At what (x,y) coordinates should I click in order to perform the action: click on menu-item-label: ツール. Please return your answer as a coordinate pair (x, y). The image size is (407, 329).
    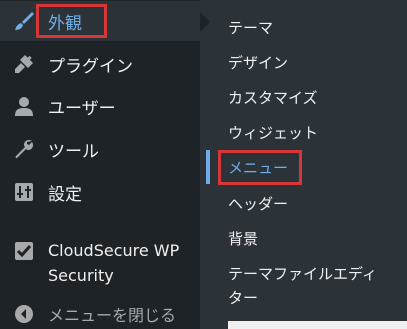
    Looking at the image, I should click on (73, 151).